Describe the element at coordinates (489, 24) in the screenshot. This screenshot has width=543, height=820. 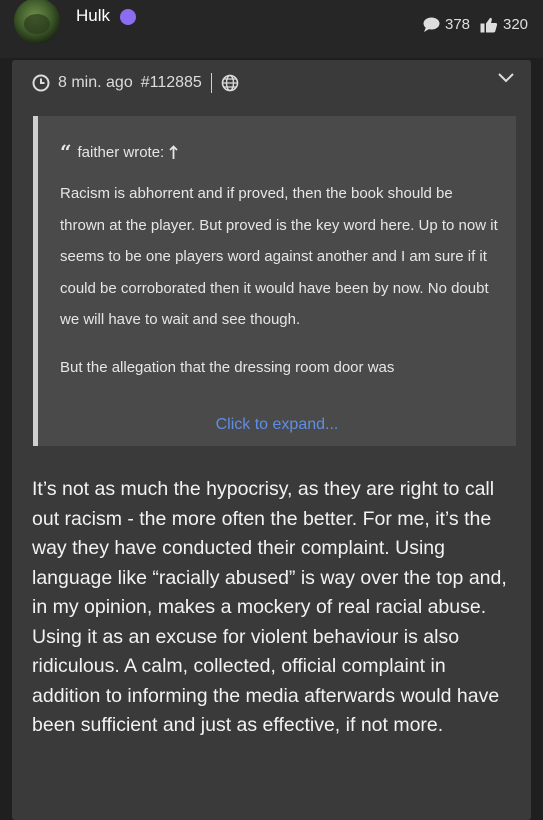
I see `thumbs-up-icon` at that location.